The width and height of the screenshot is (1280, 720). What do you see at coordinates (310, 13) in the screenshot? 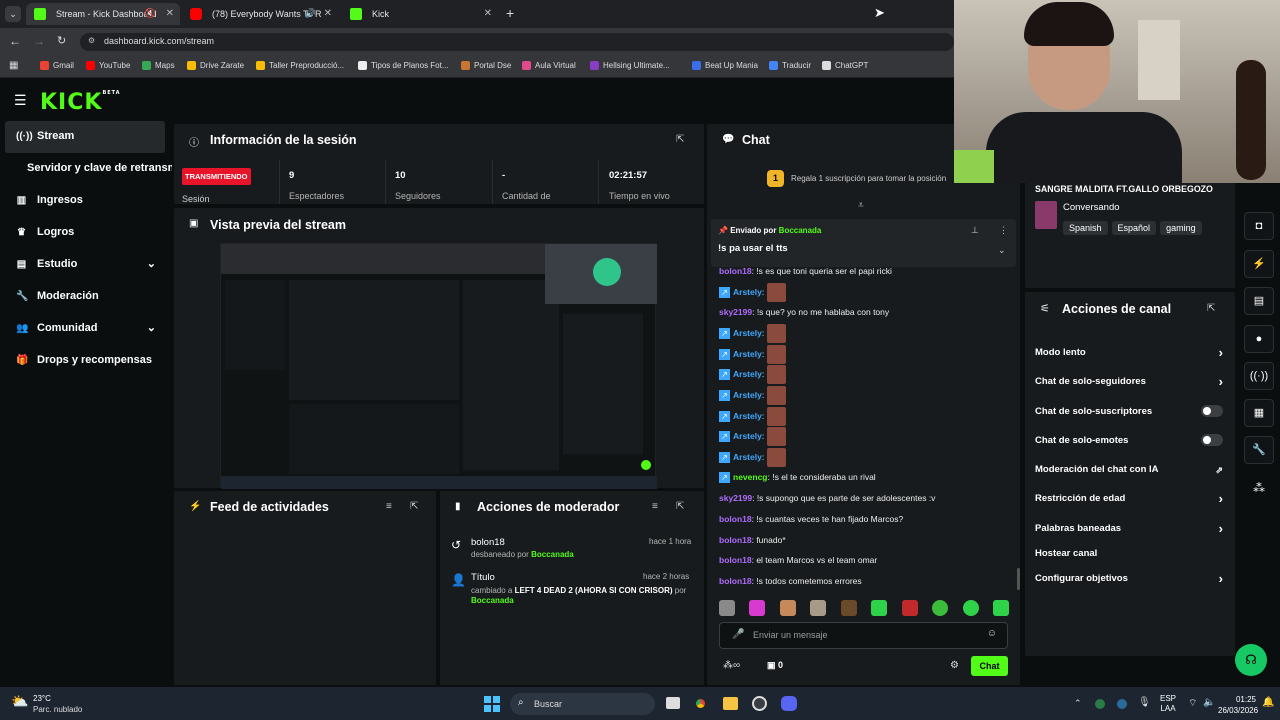
I see `audio-icon: 🔊` at bounding box center [310, 13].